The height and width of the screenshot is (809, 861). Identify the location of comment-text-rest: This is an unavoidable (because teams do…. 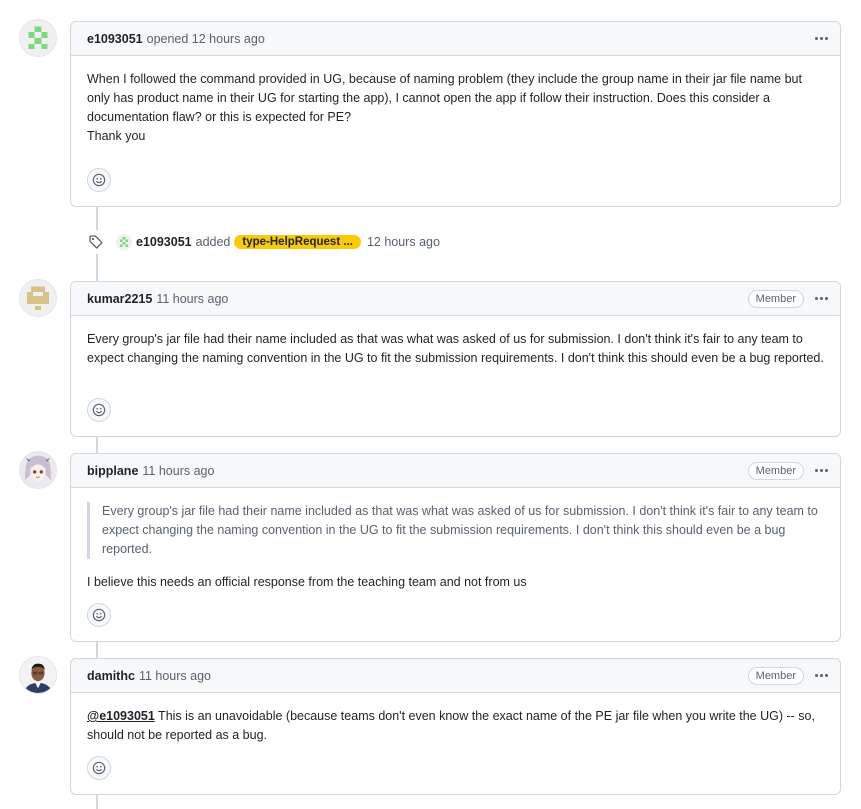
(451, 725).